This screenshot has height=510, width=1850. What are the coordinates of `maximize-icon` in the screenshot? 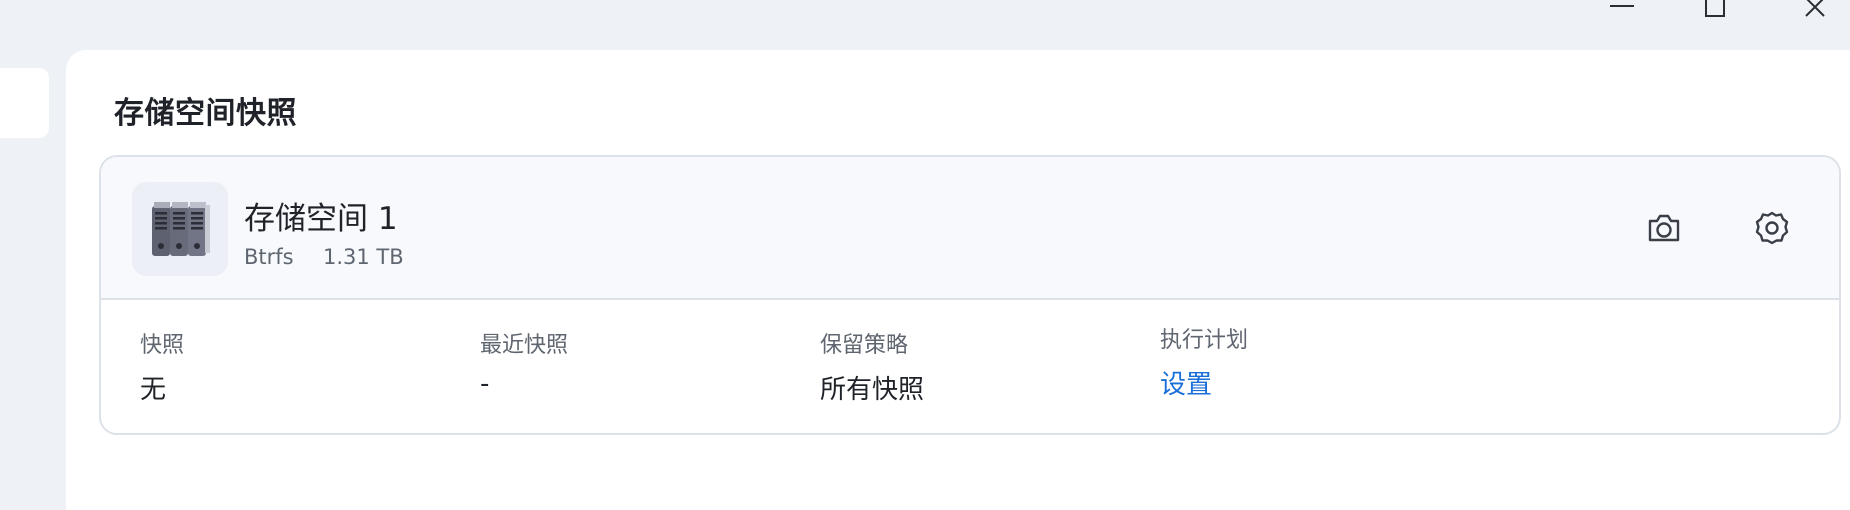 It's located at (1715, 8).